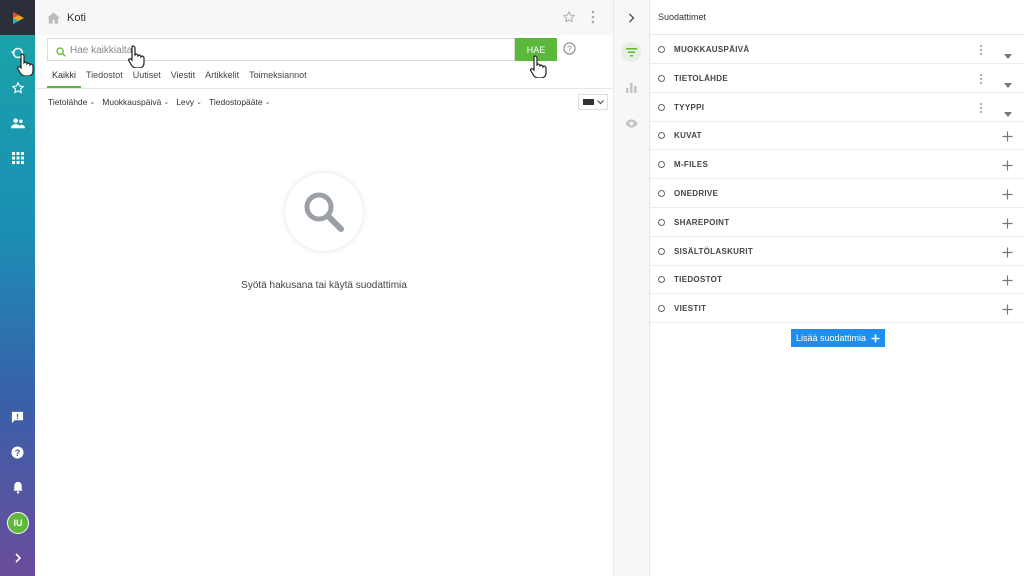 This screenshot has height=576, width=1024. Describe the element at coordinates (600, 101) in the screenshot. I see `chevron-down-icon` at that location.